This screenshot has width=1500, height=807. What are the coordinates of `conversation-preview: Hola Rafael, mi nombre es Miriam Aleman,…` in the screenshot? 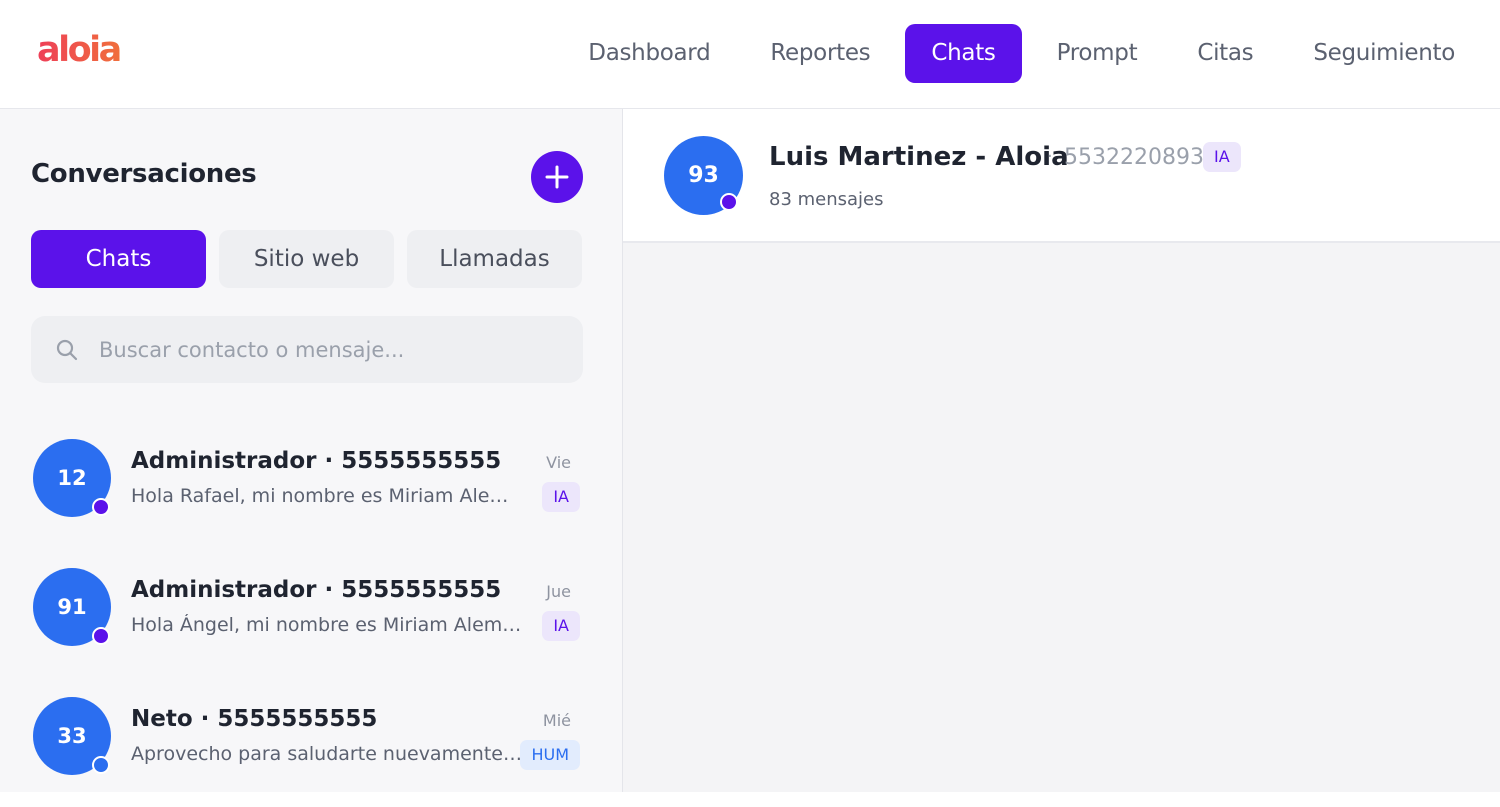 It's located at (327, 496).